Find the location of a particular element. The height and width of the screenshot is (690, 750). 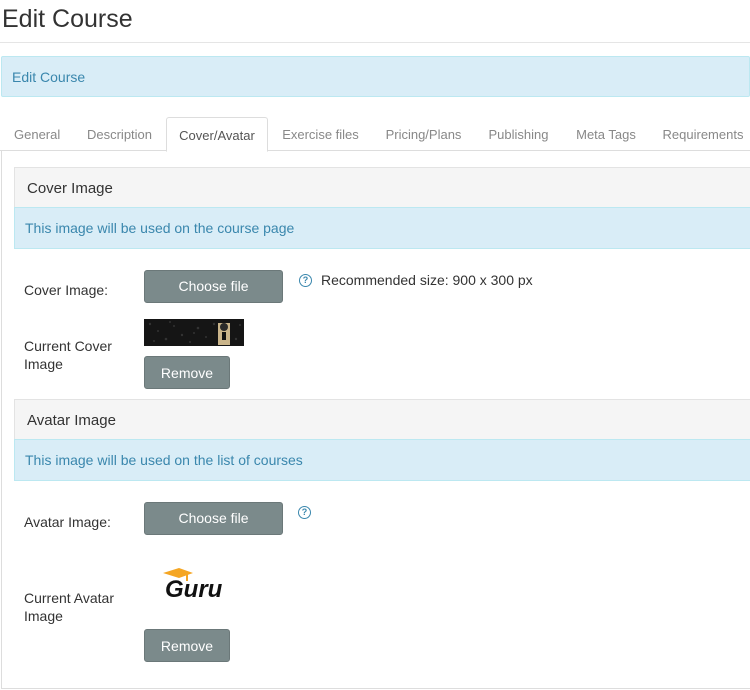

tab-publishing: Publishing is located at coordinates (518, 134).